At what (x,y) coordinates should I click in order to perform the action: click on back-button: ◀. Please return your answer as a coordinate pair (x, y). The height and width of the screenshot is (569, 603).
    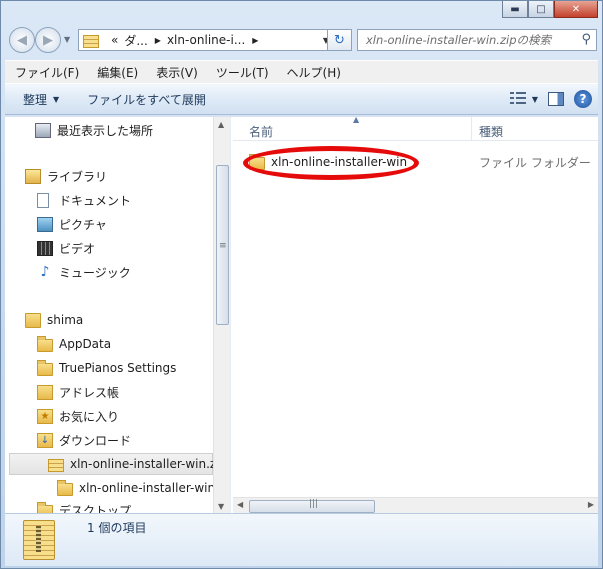
    Looking at the image, I should click on (22, 40).